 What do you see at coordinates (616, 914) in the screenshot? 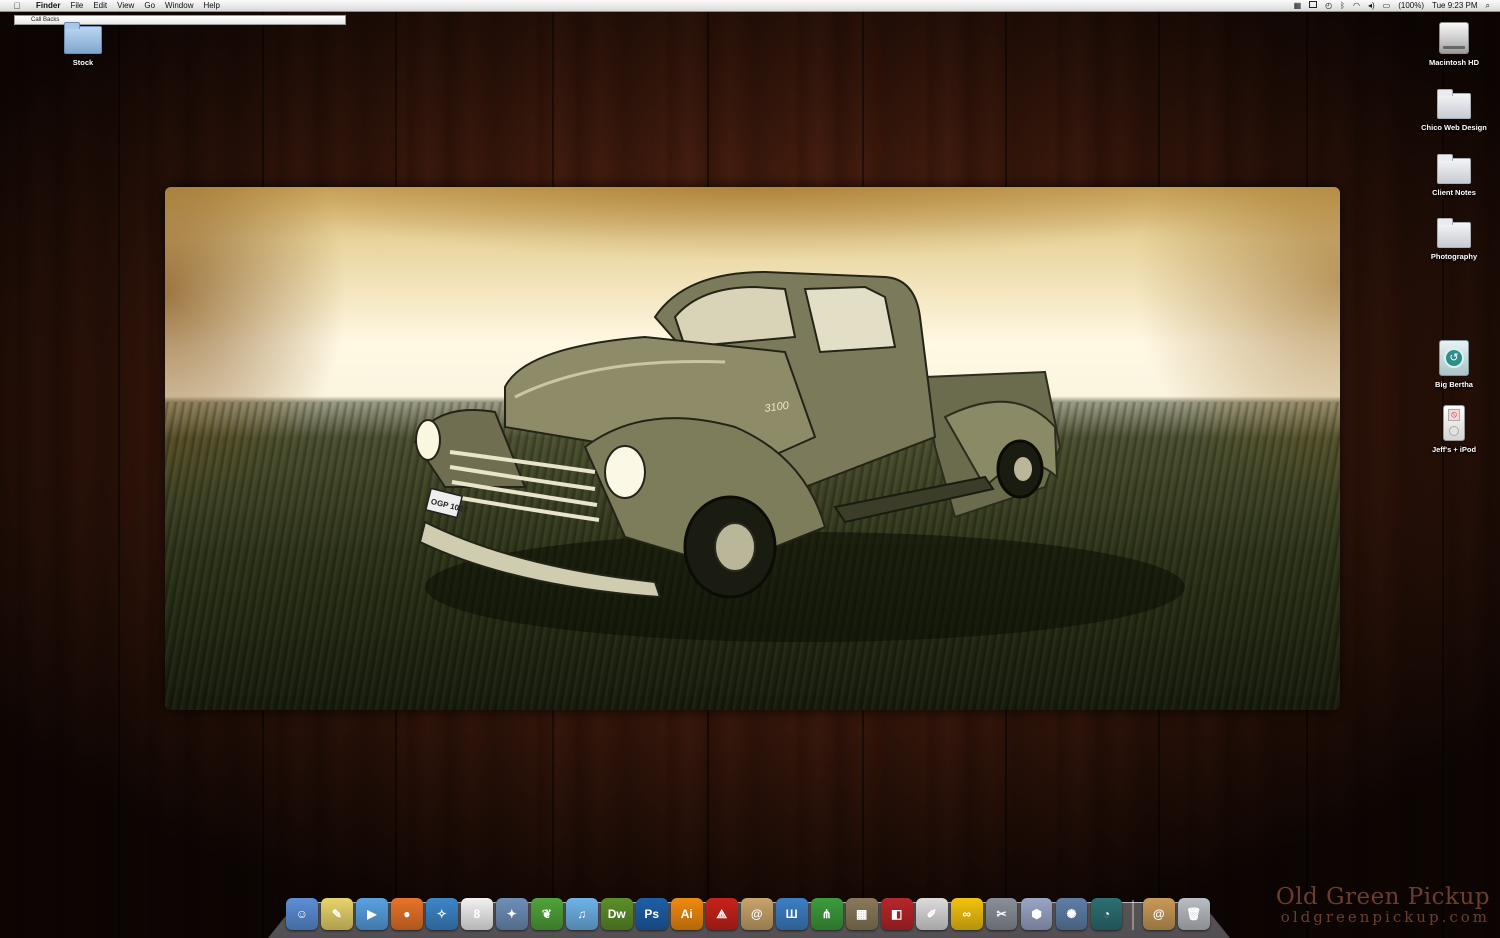
I see `dreamweaver-icon: Dw` at bounding box center [616, 914].